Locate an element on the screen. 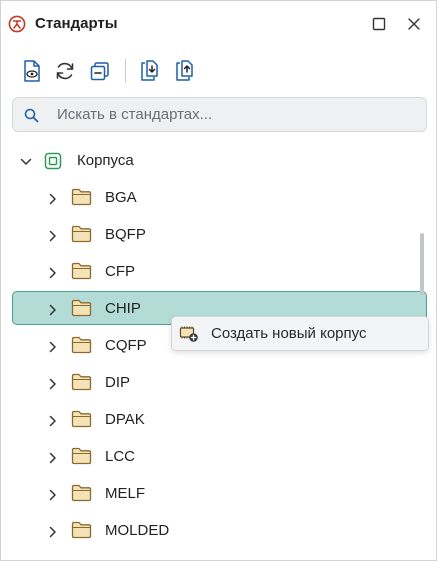 Image resolution: width=437 pixels, height=561 pixels. toolbar-separator is located at coordinates (125, 71).